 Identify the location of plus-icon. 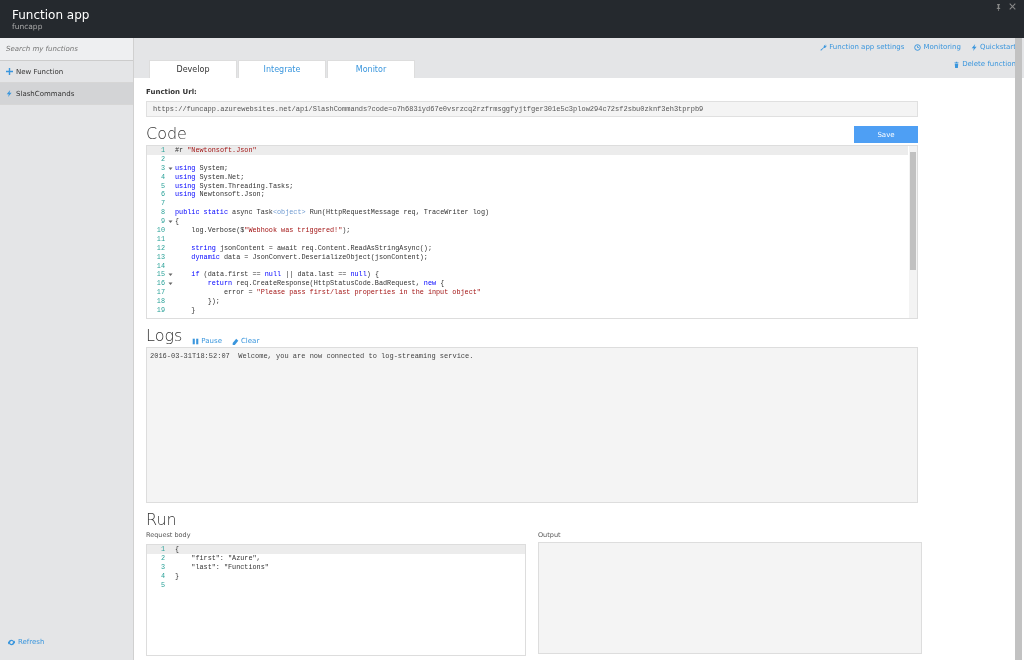
(9, 71).